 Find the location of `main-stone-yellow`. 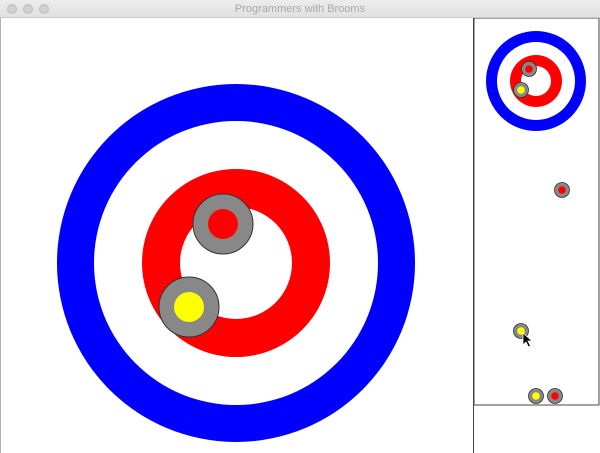

main-stone-yellow is located at coordinates (189, 307).